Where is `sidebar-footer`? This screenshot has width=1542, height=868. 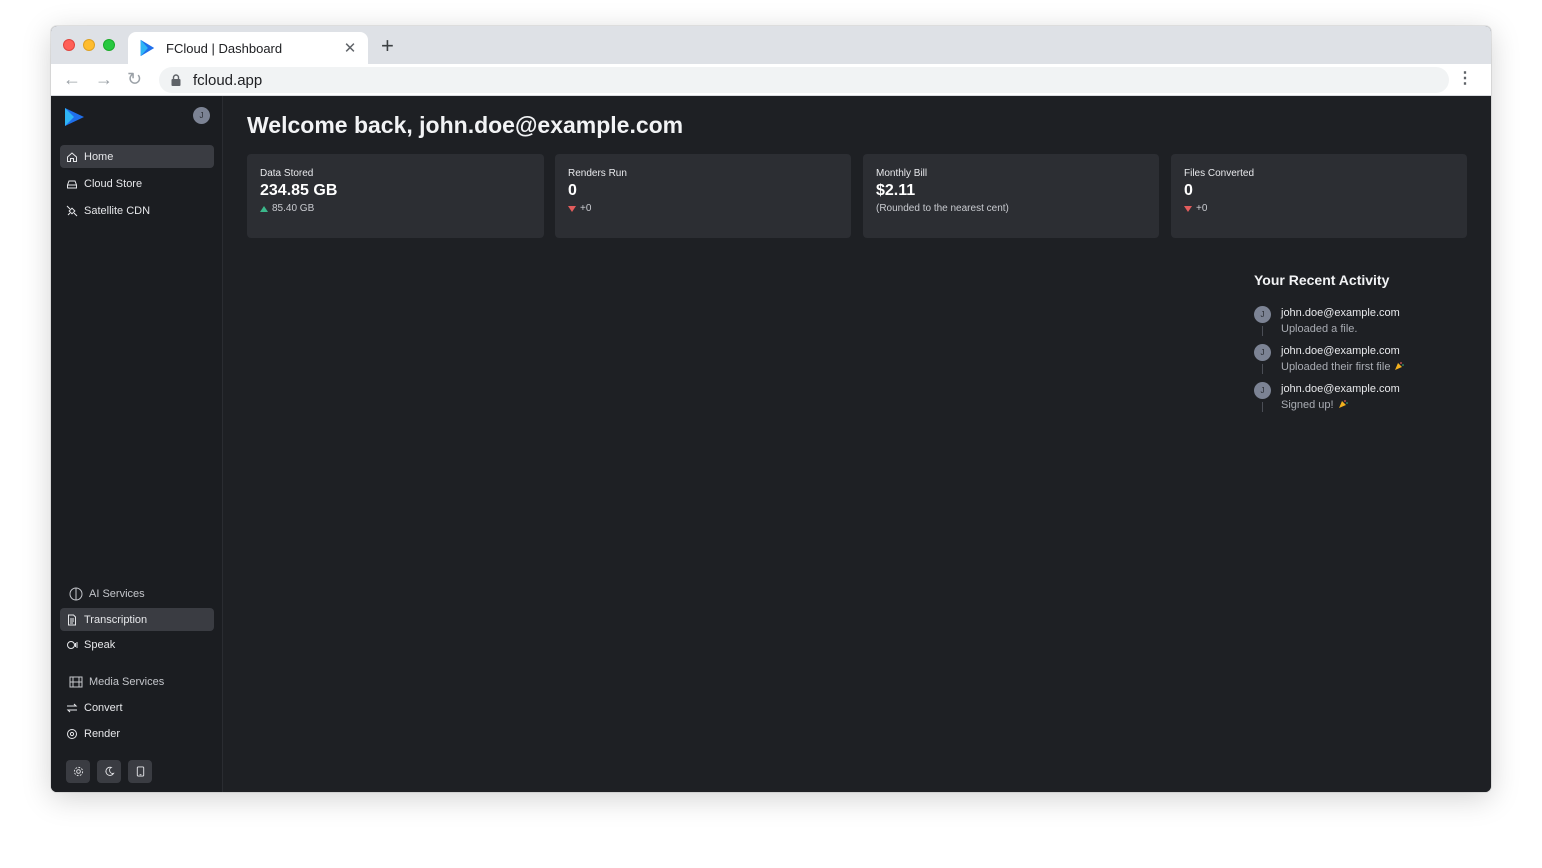
sidebar-footer is located at coordinates (109, 771).